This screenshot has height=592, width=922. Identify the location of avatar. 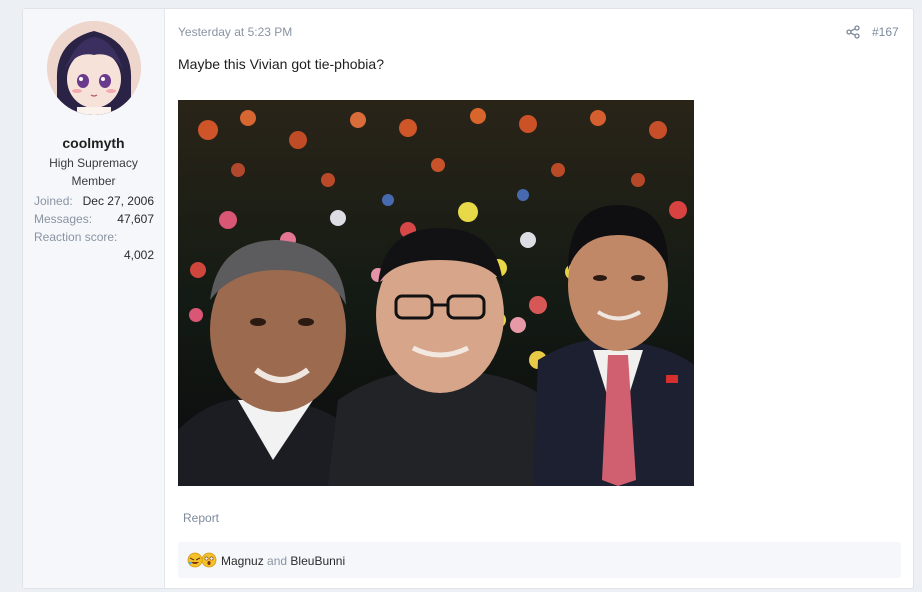
(94, 68).